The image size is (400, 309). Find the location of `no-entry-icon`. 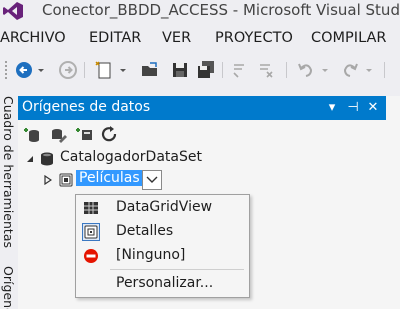

no-entry-icon is located at coordinates (91, 256).